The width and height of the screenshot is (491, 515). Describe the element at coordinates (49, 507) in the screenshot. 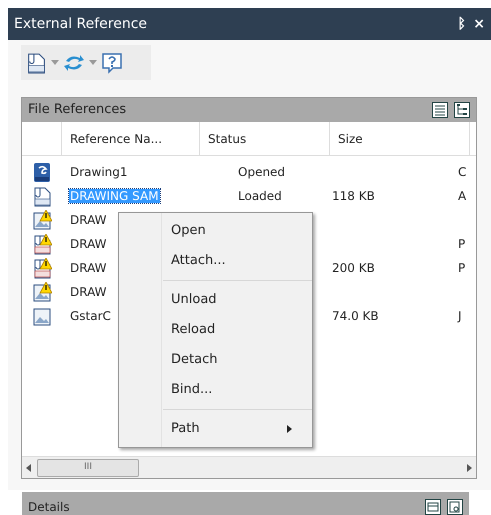

I see `section-title: Details` at that location.